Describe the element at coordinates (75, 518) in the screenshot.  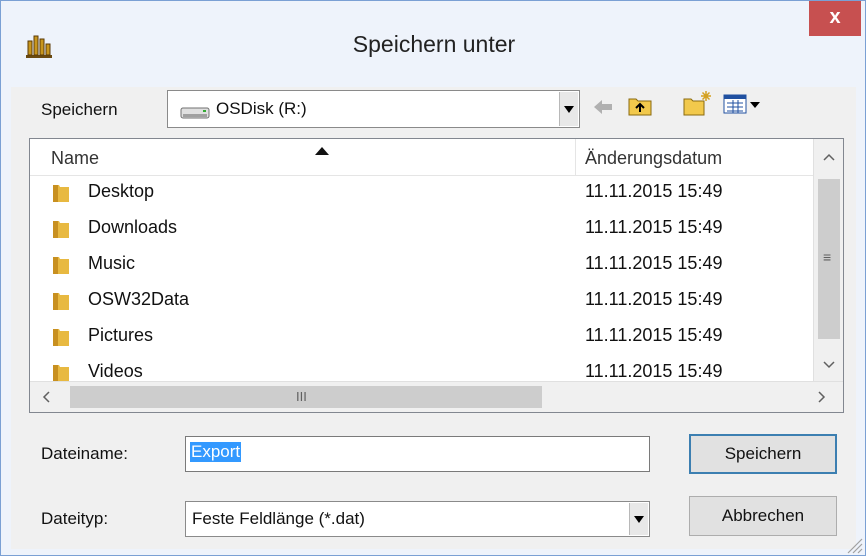
I see `filetype-label: Dateityp:` at that location.